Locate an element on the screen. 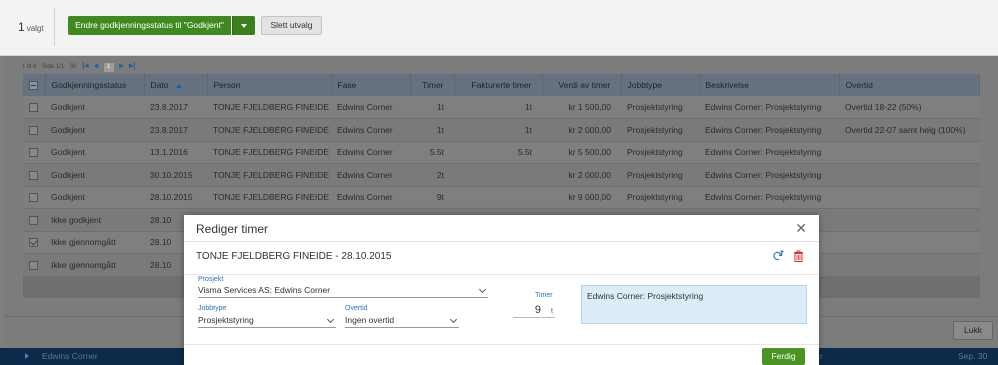 Image resolution: width=998 pixels, height=365 pixels. overtime-label: Overtid is located at coordinates (356, 308).